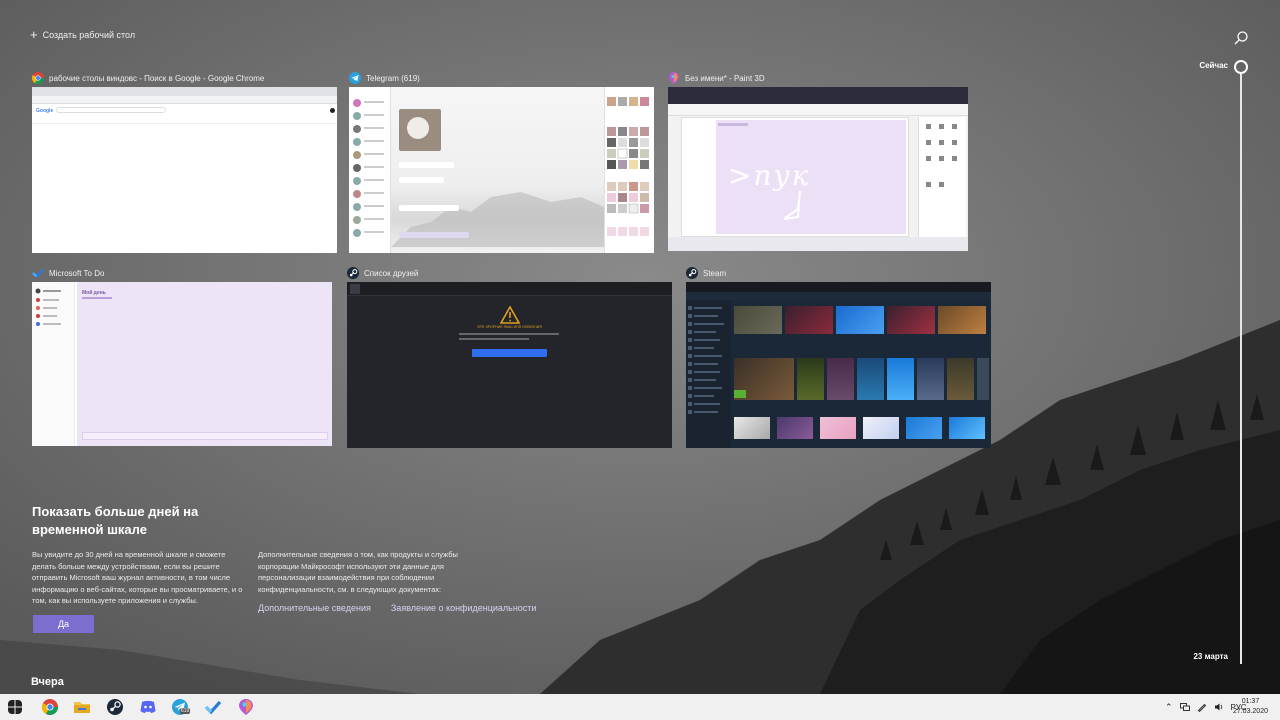  I want to click on new-desktop-button: + Создать рабочий стол, so click(83, 34).